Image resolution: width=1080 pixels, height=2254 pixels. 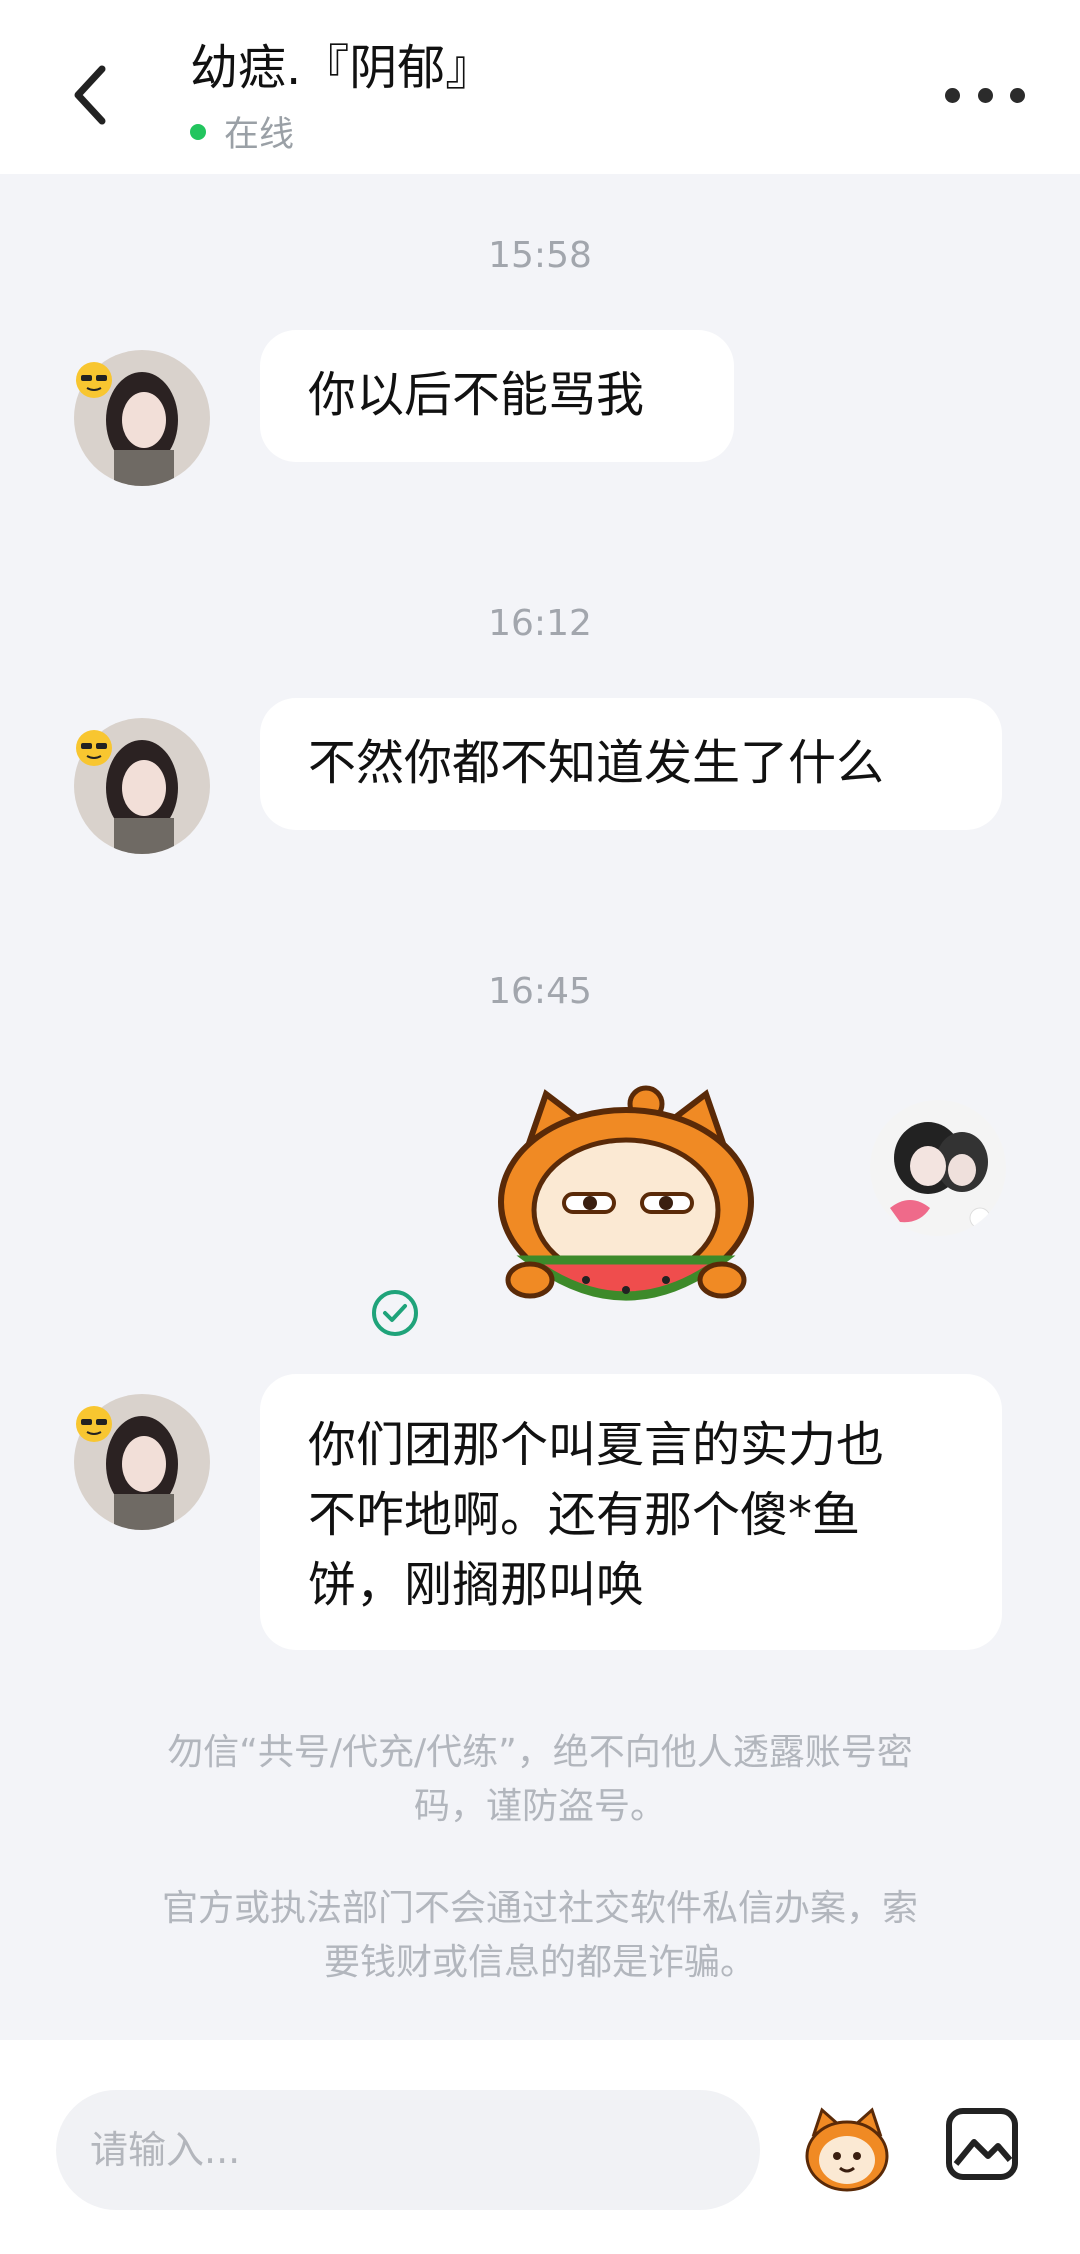 I want to click on message-composer, so click(x=540, y=2147).